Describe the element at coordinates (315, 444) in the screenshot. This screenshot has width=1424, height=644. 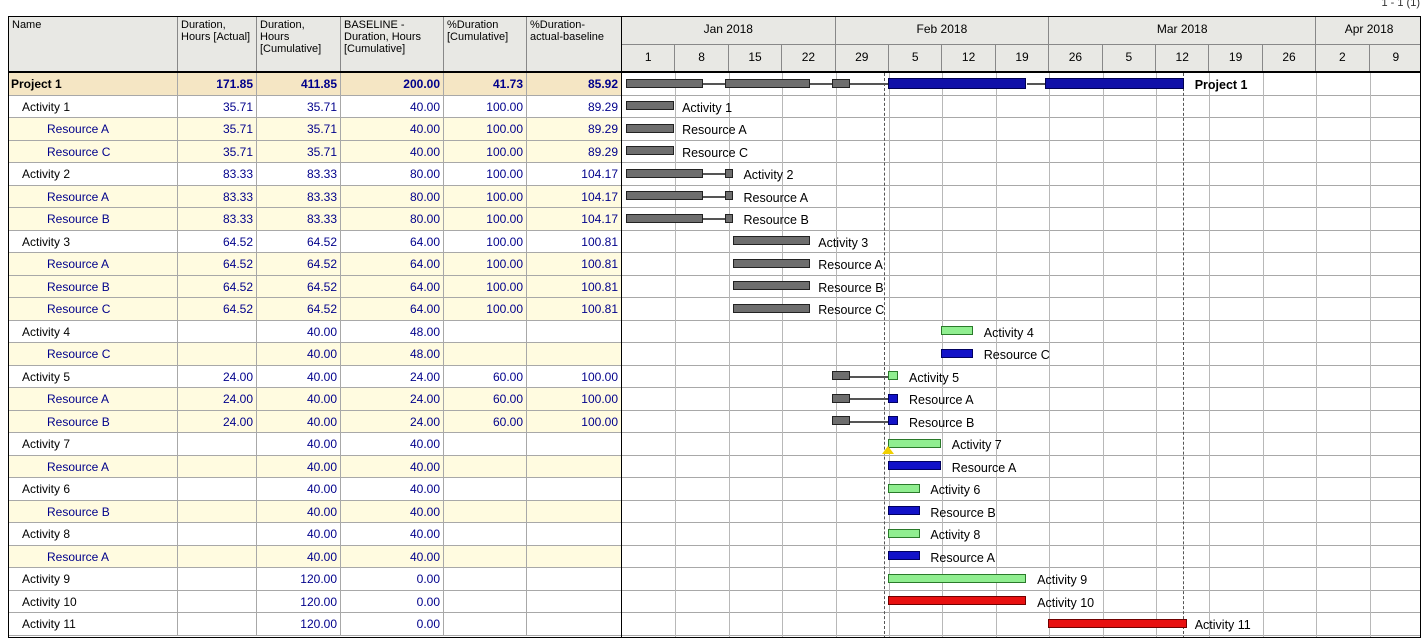
I see `table-row: Activity 7 40.00 40.00` at that location.